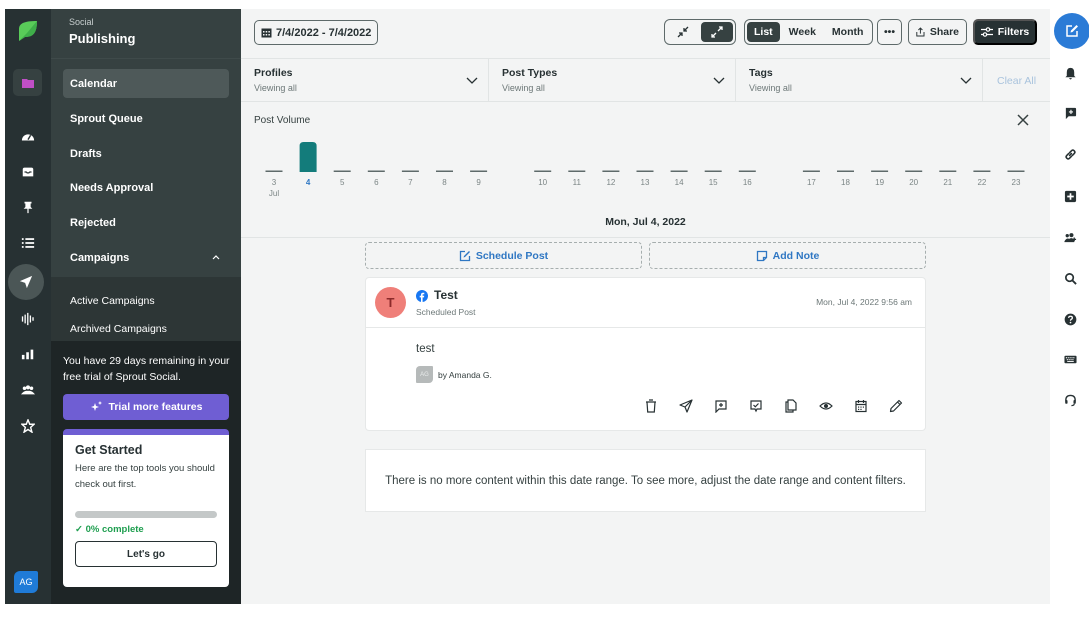  What do you see at coordinates (146, 309) in the screenshot?
I see `campaigns-submenu: Active Campaigns Archived Campaigns` at bounding box center [146, 309].